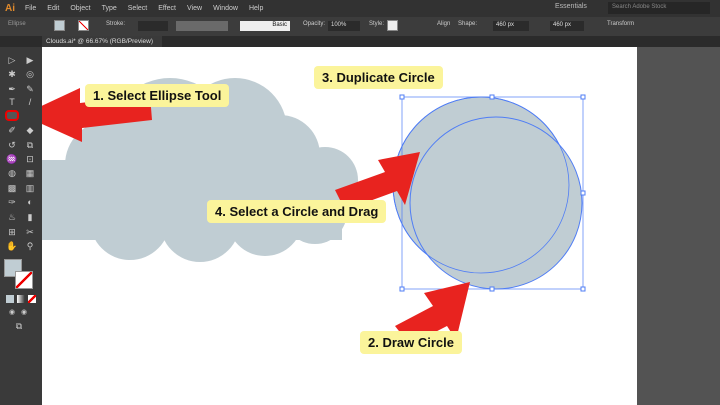  I want to click on opacity-field: 100%, so click(344, 26).